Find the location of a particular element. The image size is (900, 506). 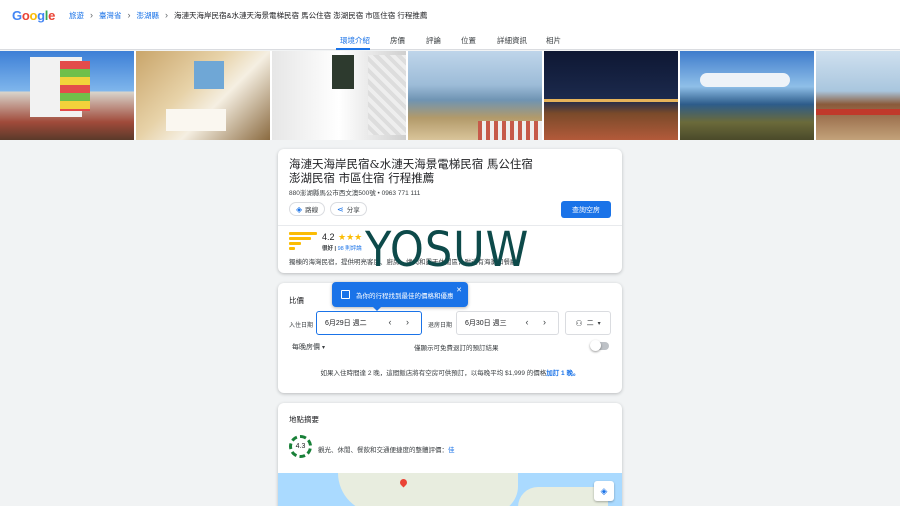

per-night-label: 每晚房價 is located at coordinates (306, 347).